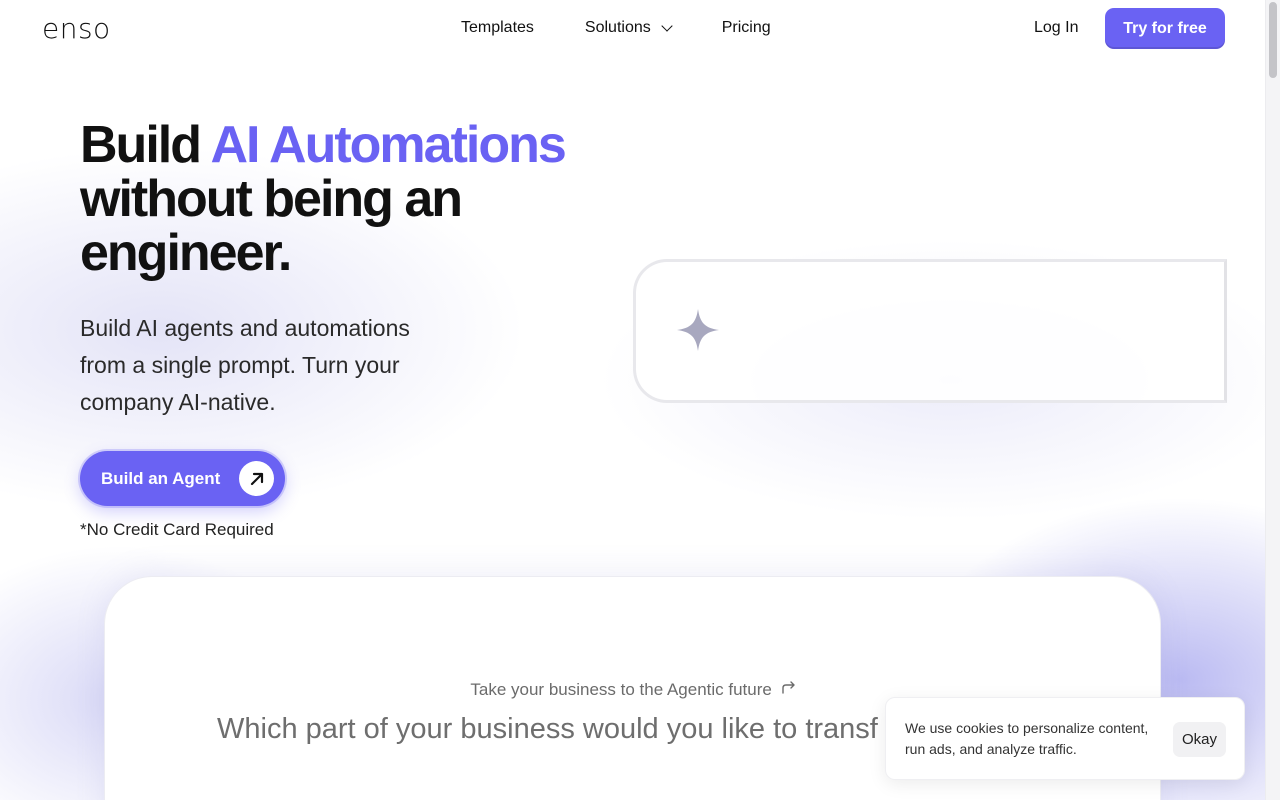  Describe the element at coordinates (1199, 739) in the screenshot. I see `cookie-okay-button: Okay` at that location.